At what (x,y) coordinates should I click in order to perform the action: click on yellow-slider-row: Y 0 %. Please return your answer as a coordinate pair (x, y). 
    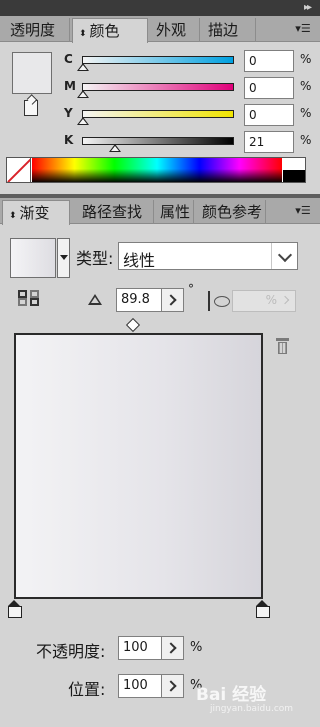
    Looking at the image, I should click on (189, 115).